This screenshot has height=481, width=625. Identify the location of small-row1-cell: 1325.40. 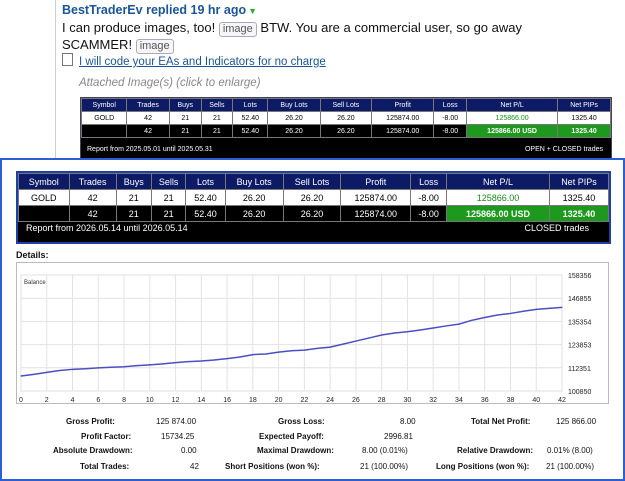
(584, 118).